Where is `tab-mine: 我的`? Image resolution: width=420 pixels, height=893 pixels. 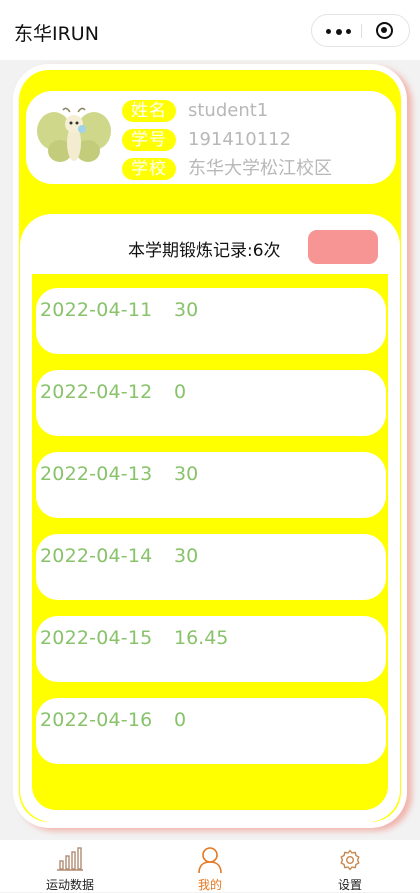
tab-mine: 我的 is located at coordinates (210, 866).